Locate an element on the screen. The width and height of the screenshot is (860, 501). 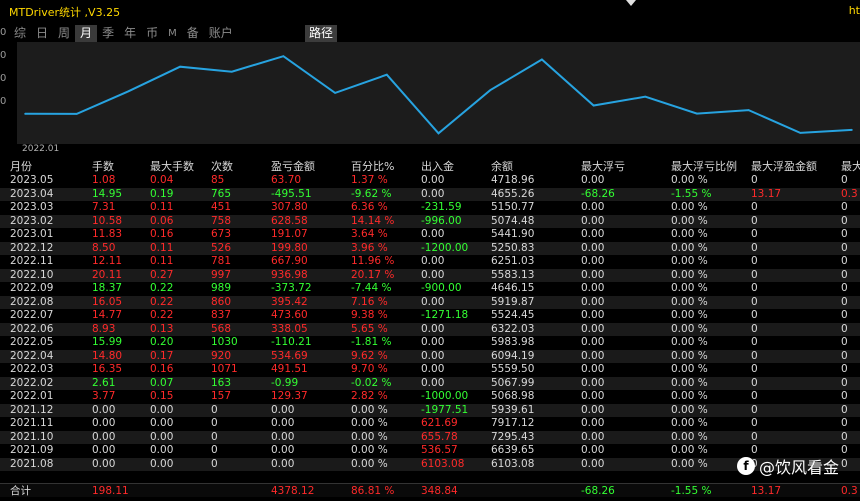
table-cell: 491.51 is located at coordinates (289, 369).